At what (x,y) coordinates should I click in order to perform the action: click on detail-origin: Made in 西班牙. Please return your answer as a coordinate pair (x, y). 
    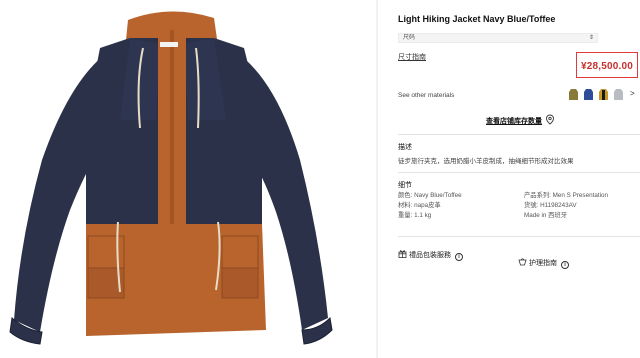
    Looking at the image, I should click on (546, 215).